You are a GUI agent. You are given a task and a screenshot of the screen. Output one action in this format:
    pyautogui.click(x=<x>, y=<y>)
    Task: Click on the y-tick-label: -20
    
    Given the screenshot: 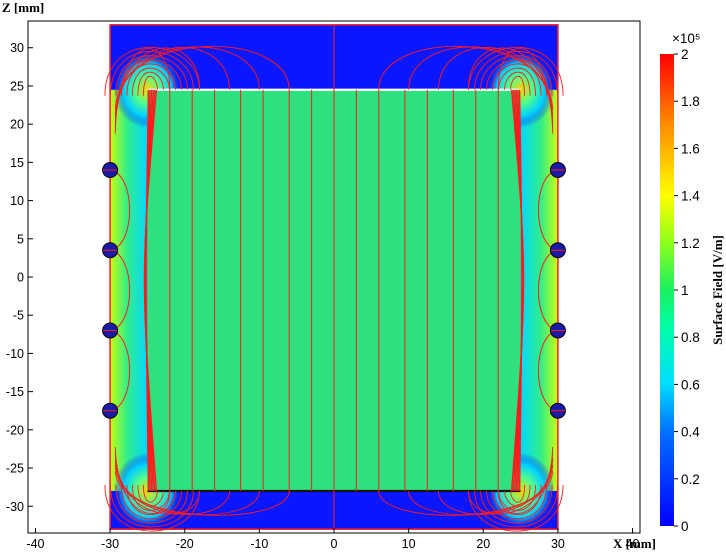 What is the action you would take?
    pyautogui.click(x=15, y=430)
    